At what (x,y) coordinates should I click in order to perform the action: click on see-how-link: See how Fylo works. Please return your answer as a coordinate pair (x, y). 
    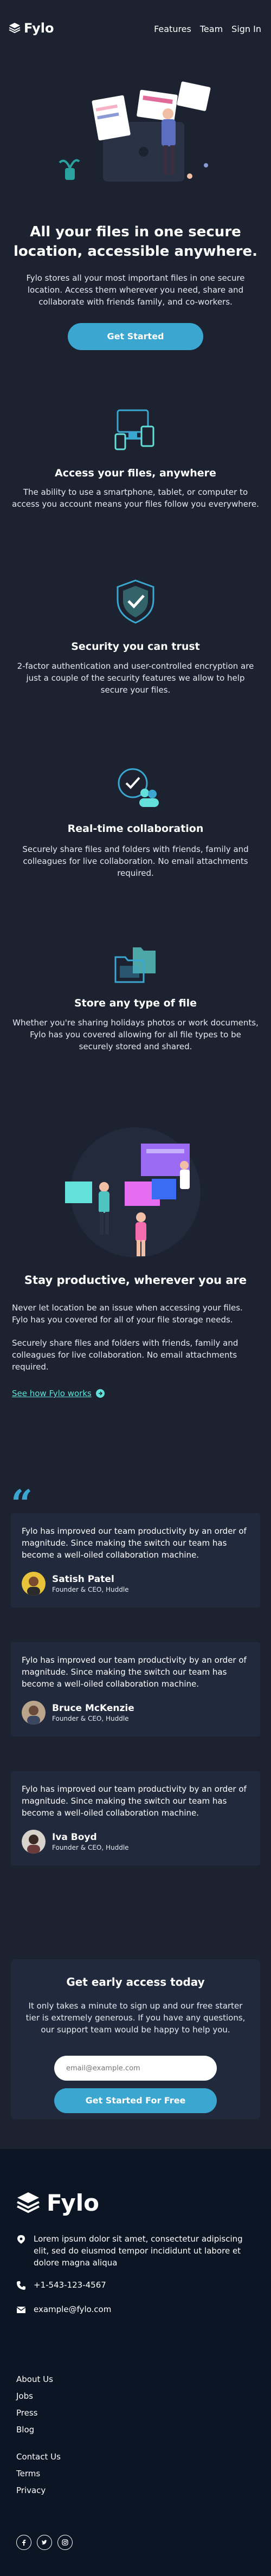
    Looking at the image, I should click on (59, 1393).